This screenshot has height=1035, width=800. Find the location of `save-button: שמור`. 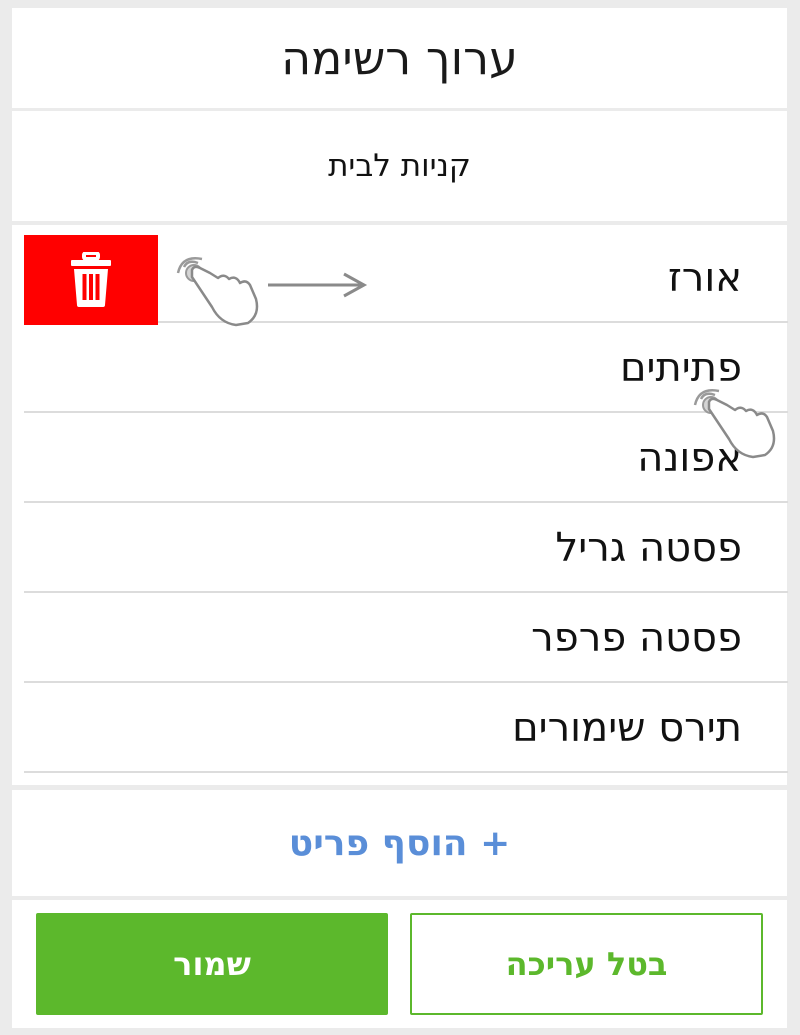

save-button: שמור is located at coordinates (212, 964).